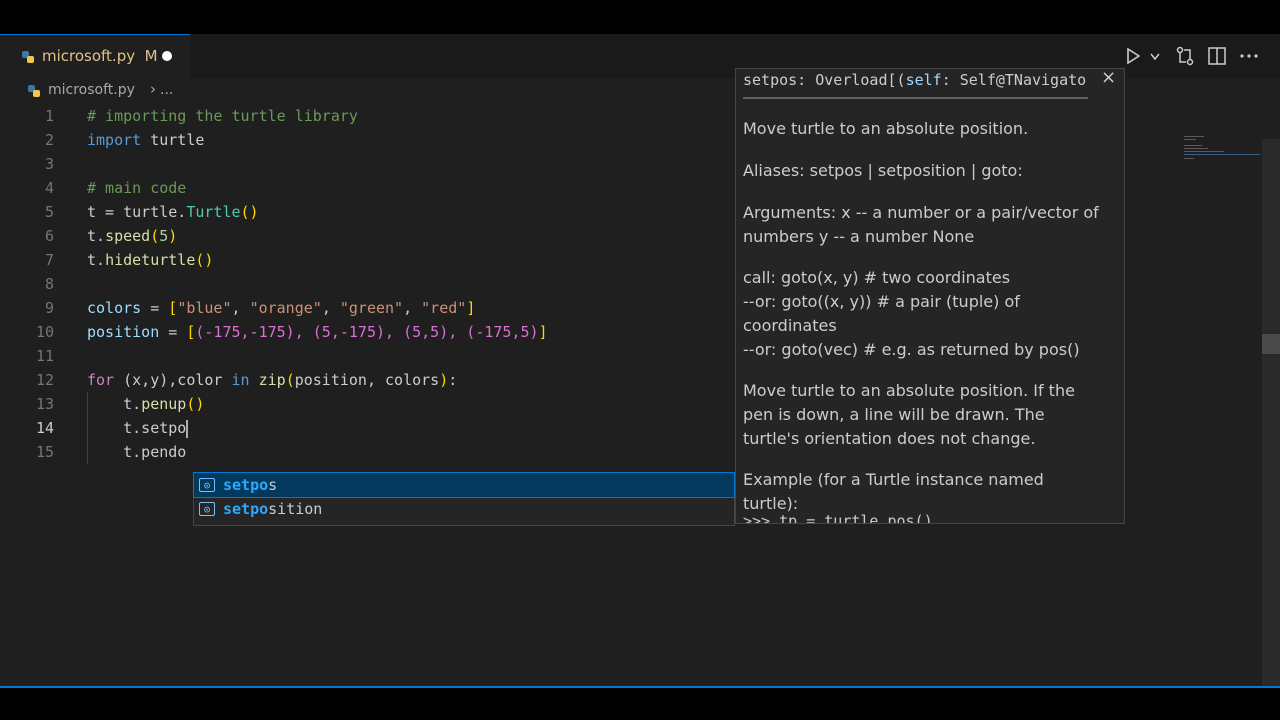  What do you see at coordinates (44, 428) in the screenshot?
I see `line-number: 14` at bounding box center [44, 428].